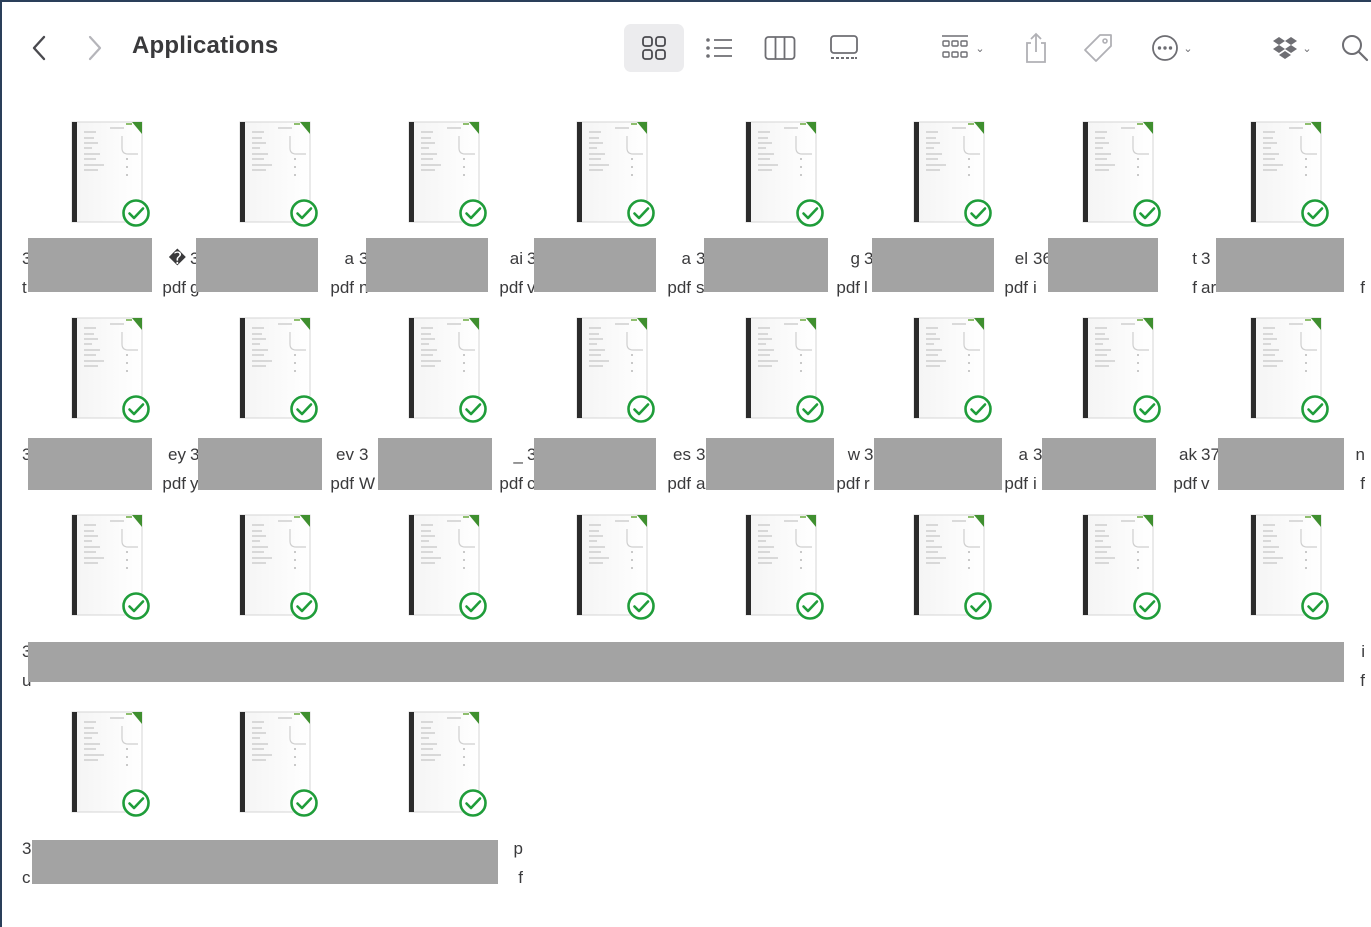 Image resolution: width=1371 pixels, height=927 pixels. Describe the element at coordinates (1209, 287) in the screenshot. I see `file-name-fragment: ar` at that location.